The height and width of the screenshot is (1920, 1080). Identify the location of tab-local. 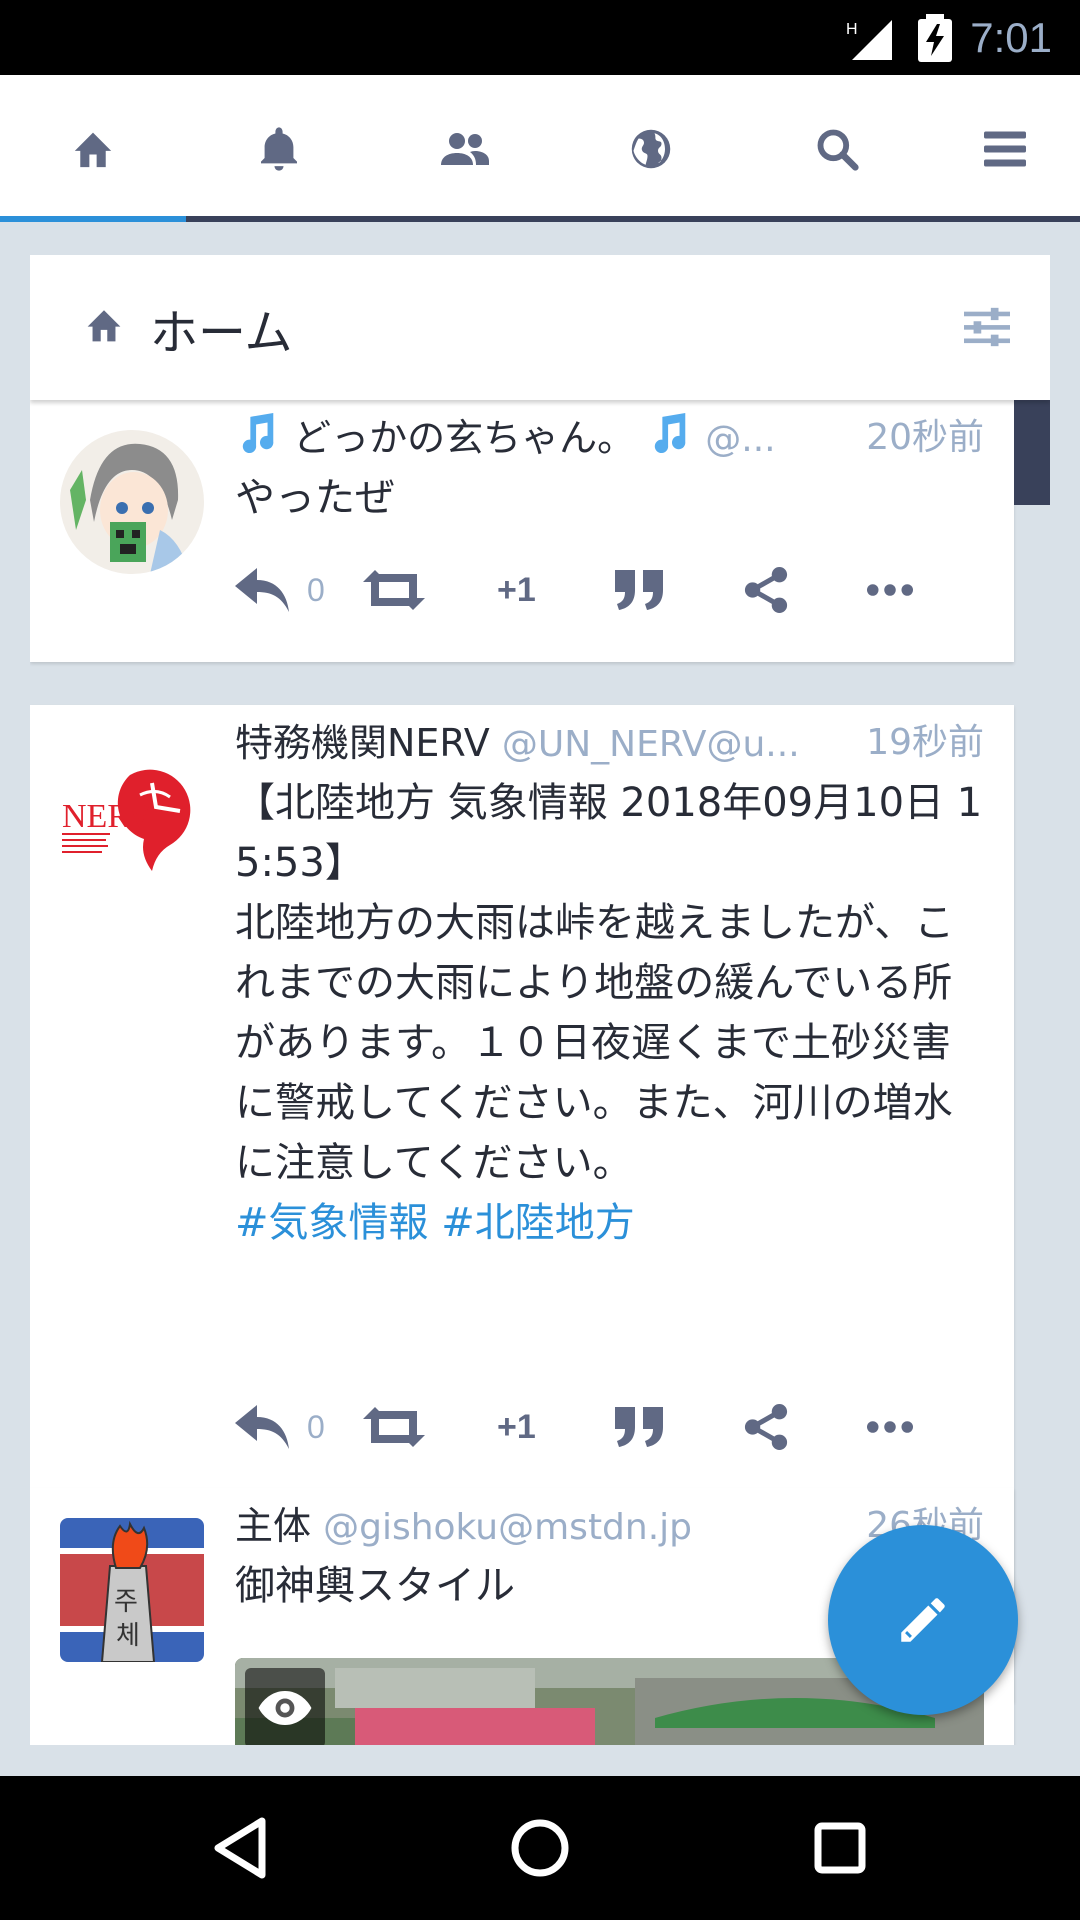
(465, 148).